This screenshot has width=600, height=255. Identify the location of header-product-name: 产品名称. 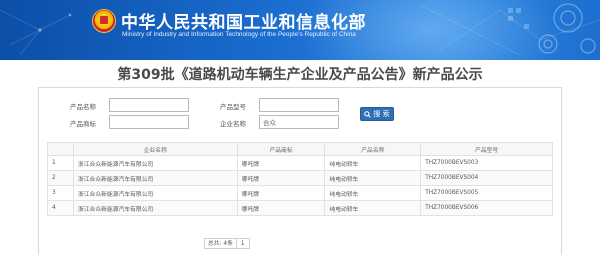
(373, 149).